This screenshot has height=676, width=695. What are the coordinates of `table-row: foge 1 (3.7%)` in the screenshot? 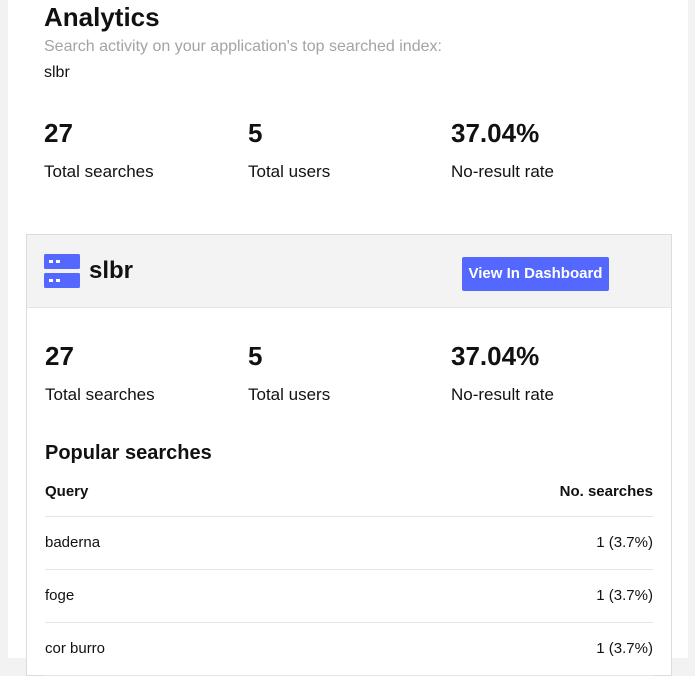 It's located at (349, 596).